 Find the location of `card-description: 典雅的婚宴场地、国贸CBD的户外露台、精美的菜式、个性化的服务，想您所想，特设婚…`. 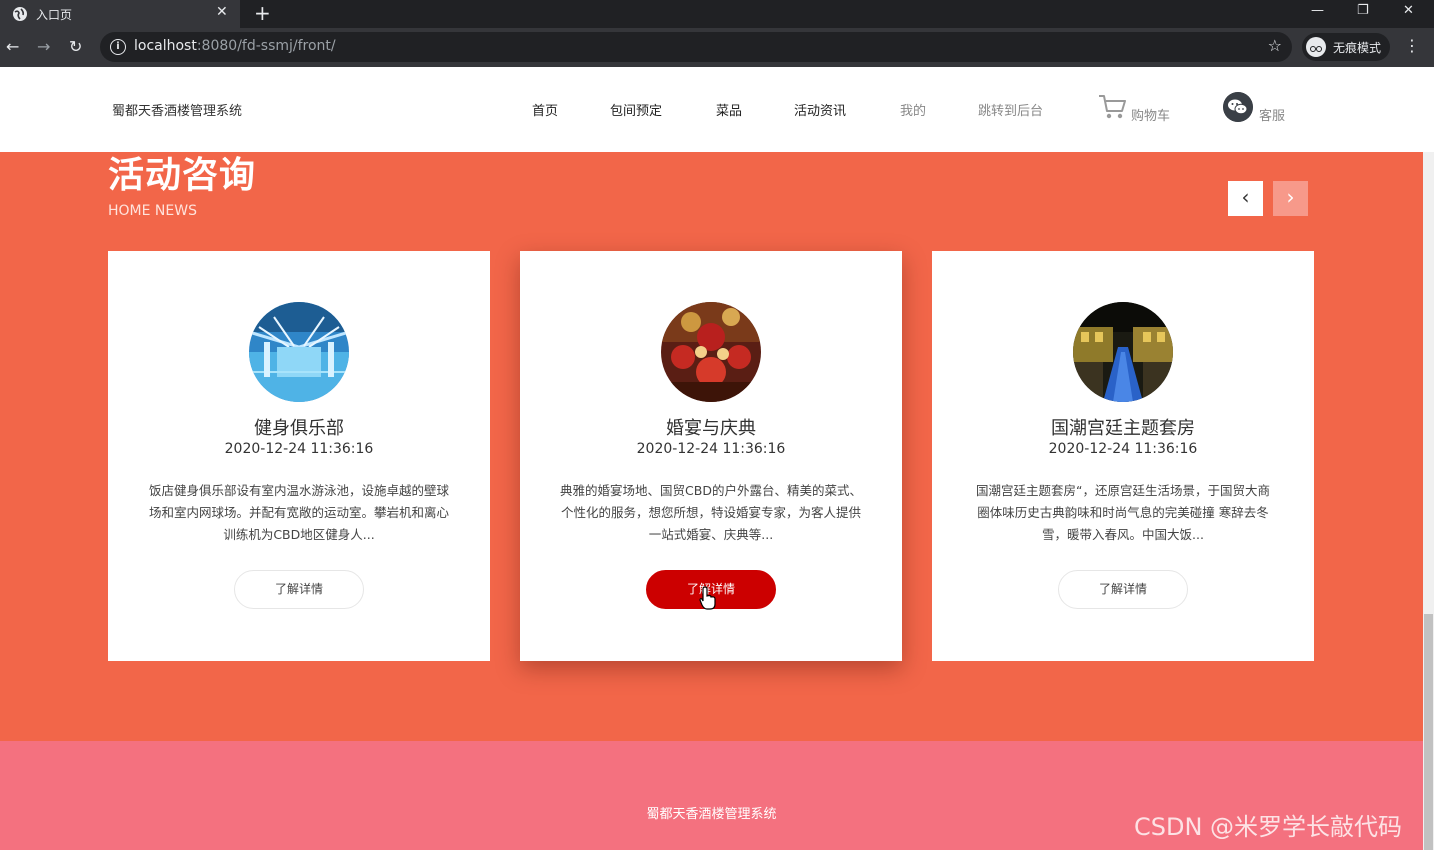

card-description: 典雅的婚宴场地、国贸CBD的户外露台、精美的菜式、个性化的服务，想您所想，特设婚… is located at coordinates (711, 512).